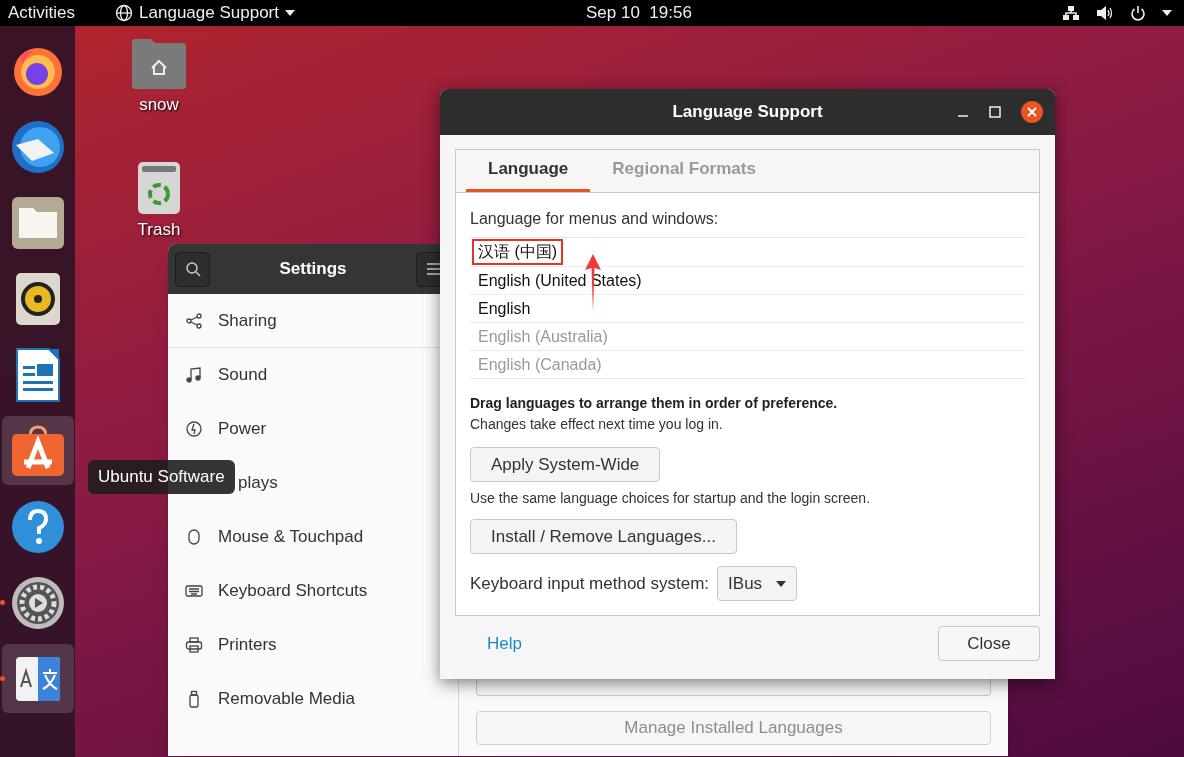 This screenshot has width=1184, height=757. I want to click on close-icon, so click(1032, 112).